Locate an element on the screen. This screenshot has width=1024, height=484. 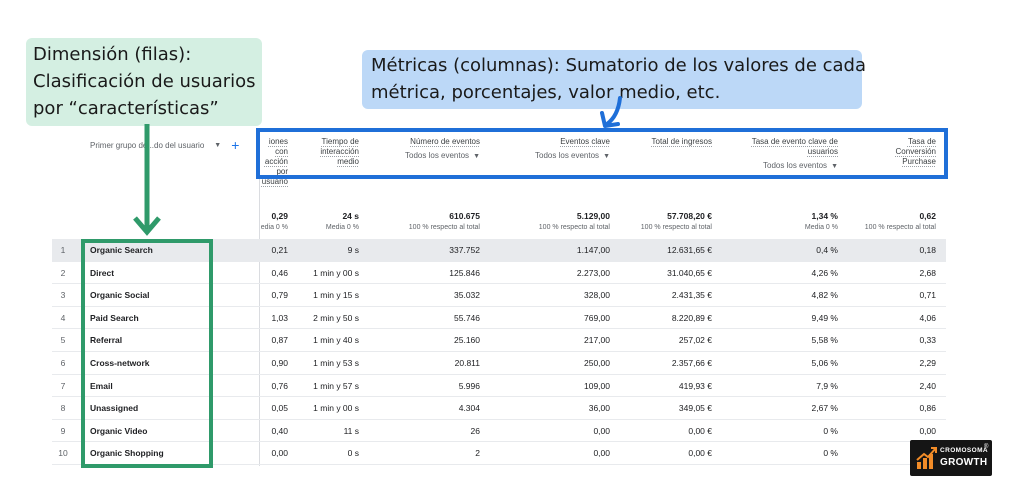
metrics-callout-line-2: métrica, porcentajes, valor medio, etc. is located at coordinates (546, 92).